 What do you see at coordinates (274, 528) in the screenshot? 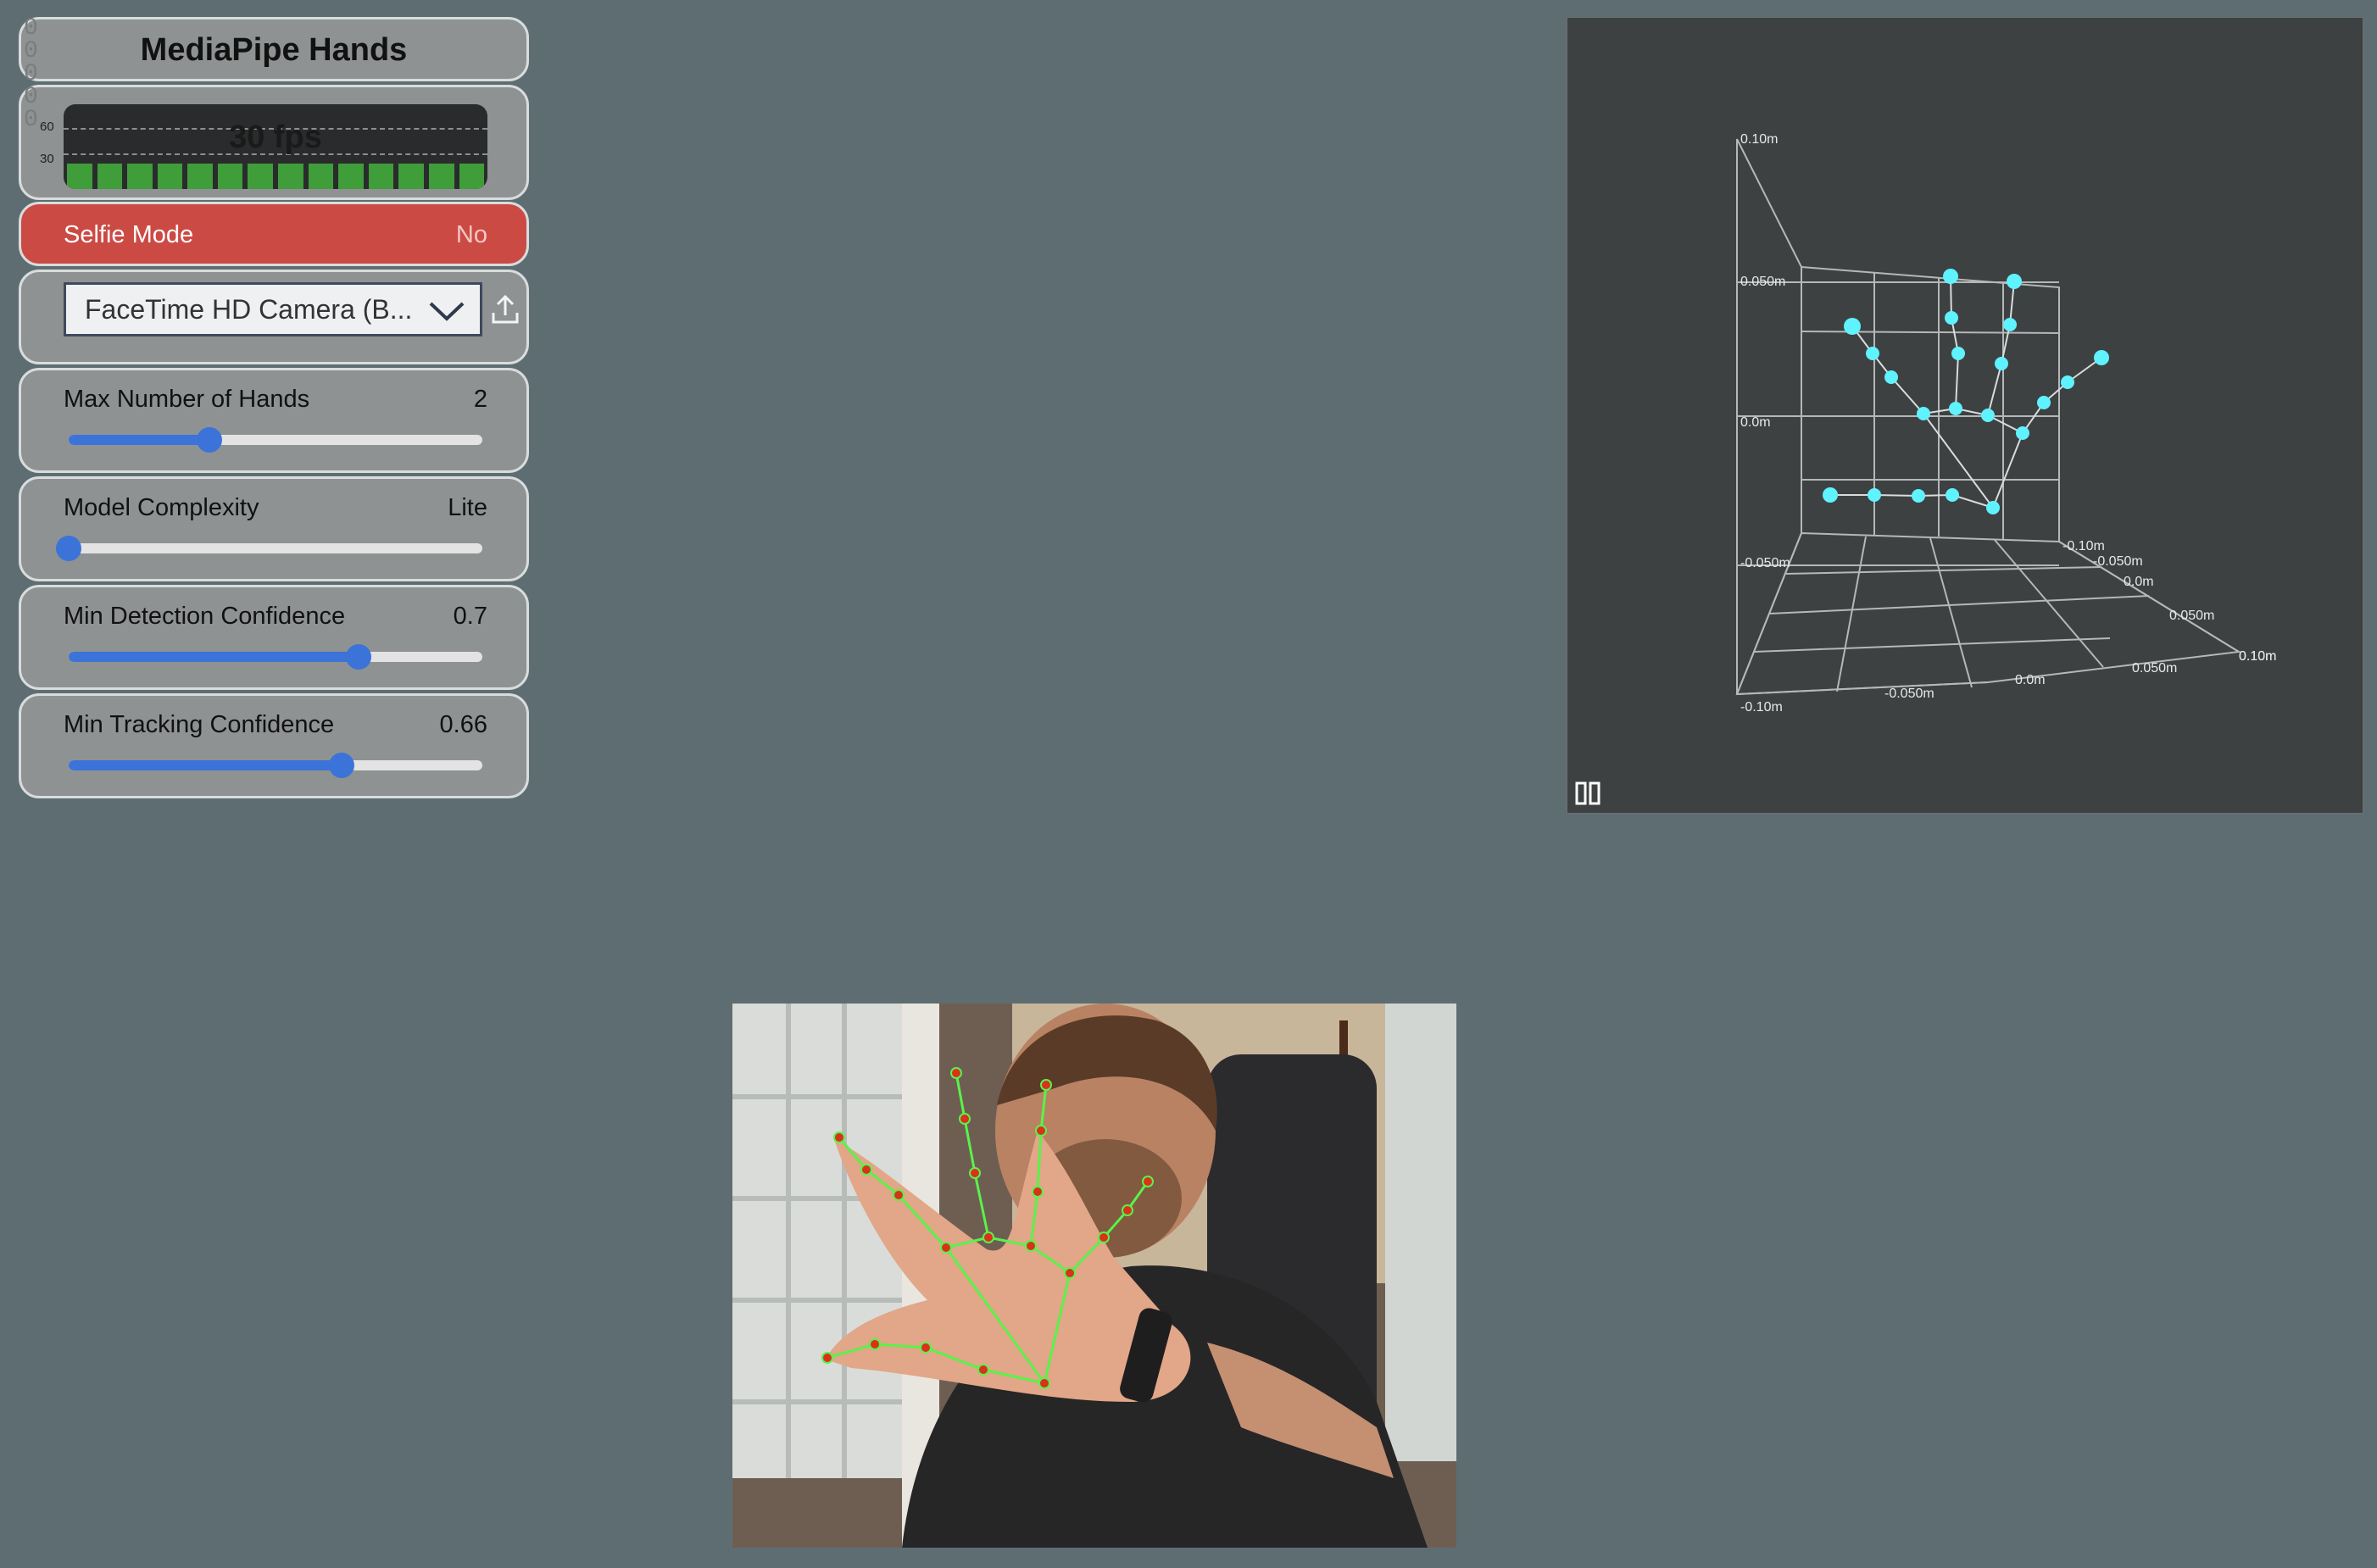
I see `model-complexity-slider-card: Model Complexity Lite` at bounding box center [274, 528].